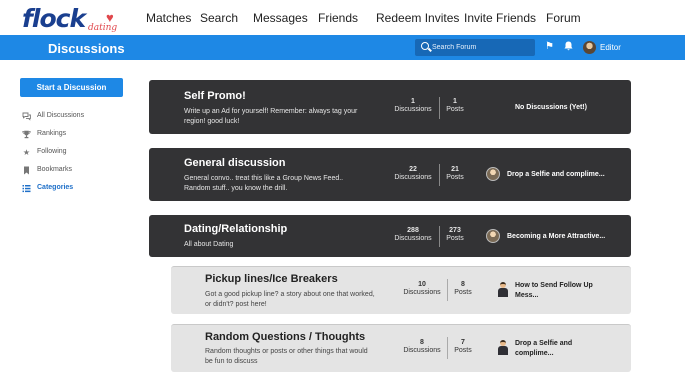  I want to click on nav-matches: Matches, so click(168, 18).